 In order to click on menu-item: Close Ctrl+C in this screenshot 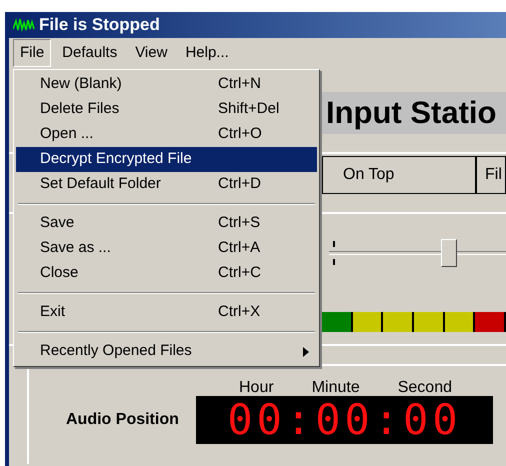, I will do `click(166, 273)`.